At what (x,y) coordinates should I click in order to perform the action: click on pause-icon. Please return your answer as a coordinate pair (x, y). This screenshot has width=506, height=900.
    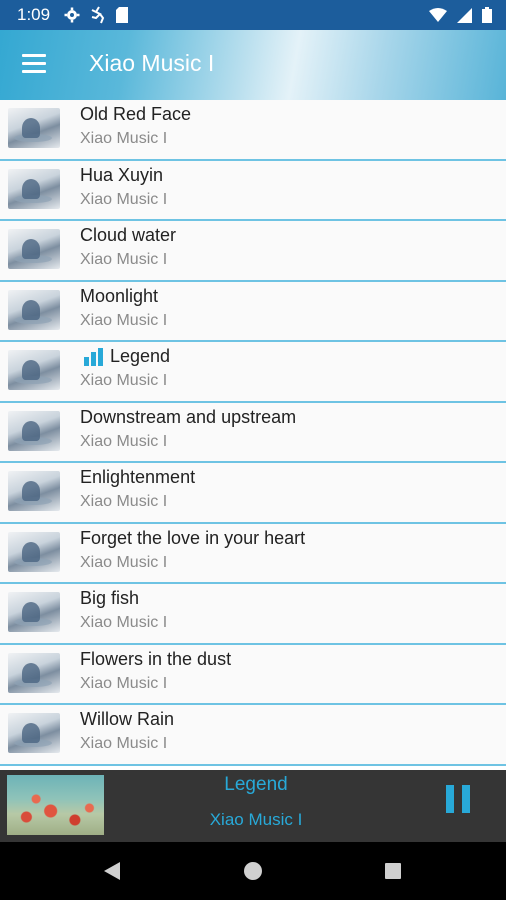
    Looking at the image, I should click on (450, 799).